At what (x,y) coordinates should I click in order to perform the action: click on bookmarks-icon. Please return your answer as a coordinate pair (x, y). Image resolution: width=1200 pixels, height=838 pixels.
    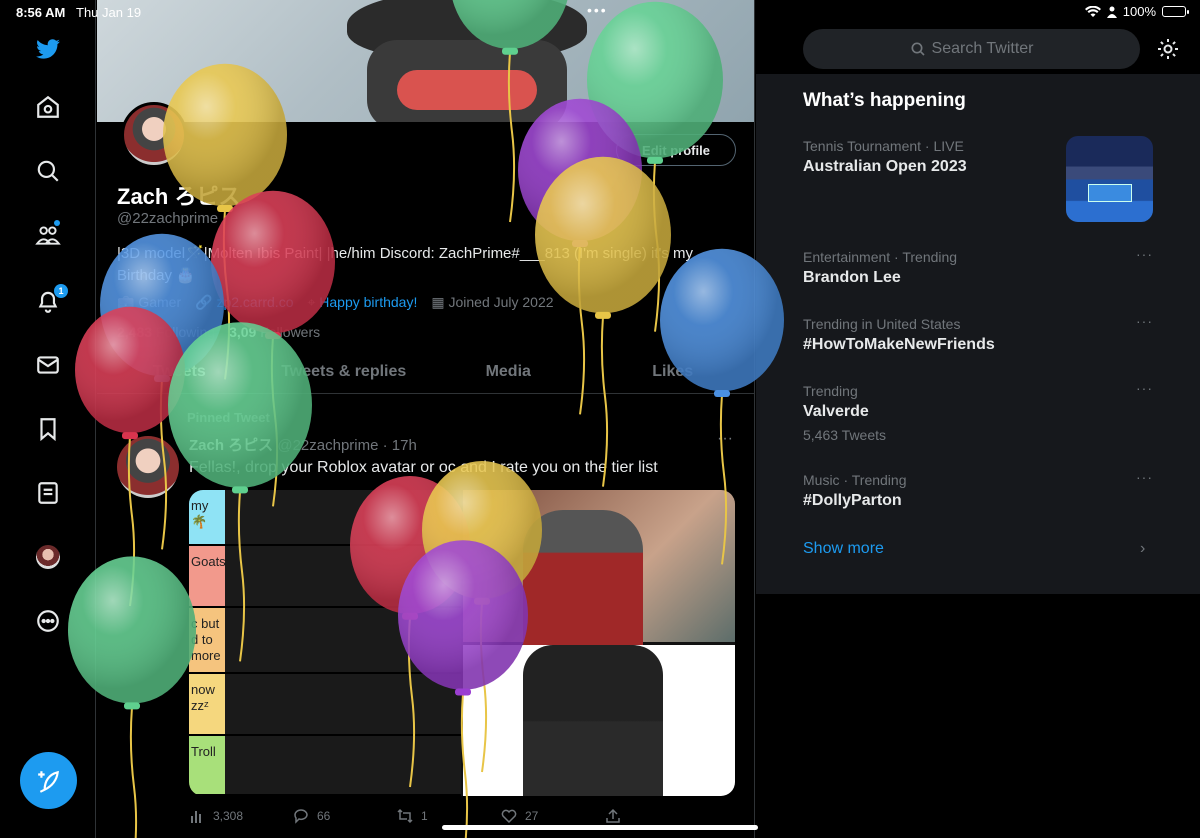
    Looking at the image, I should click on (48, 429).